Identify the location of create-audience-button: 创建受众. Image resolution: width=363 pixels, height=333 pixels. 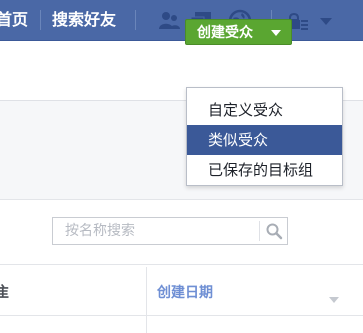
(238, 32).